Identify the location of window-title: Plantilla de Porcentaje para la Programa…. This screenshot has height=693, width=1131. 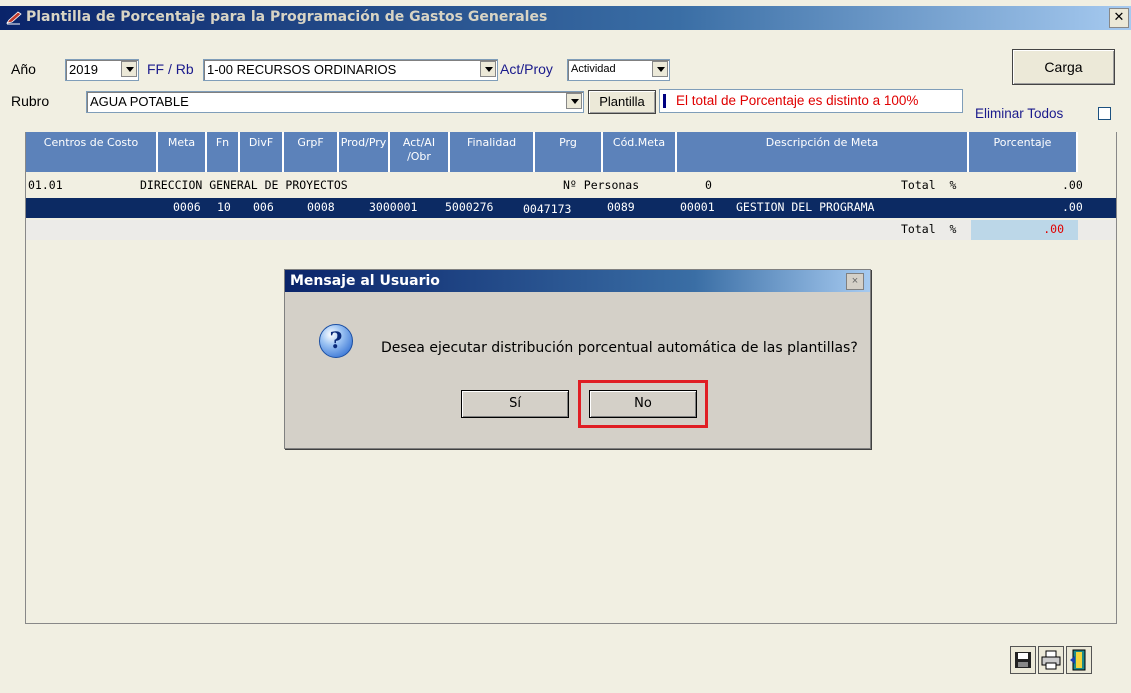
(287, 17).